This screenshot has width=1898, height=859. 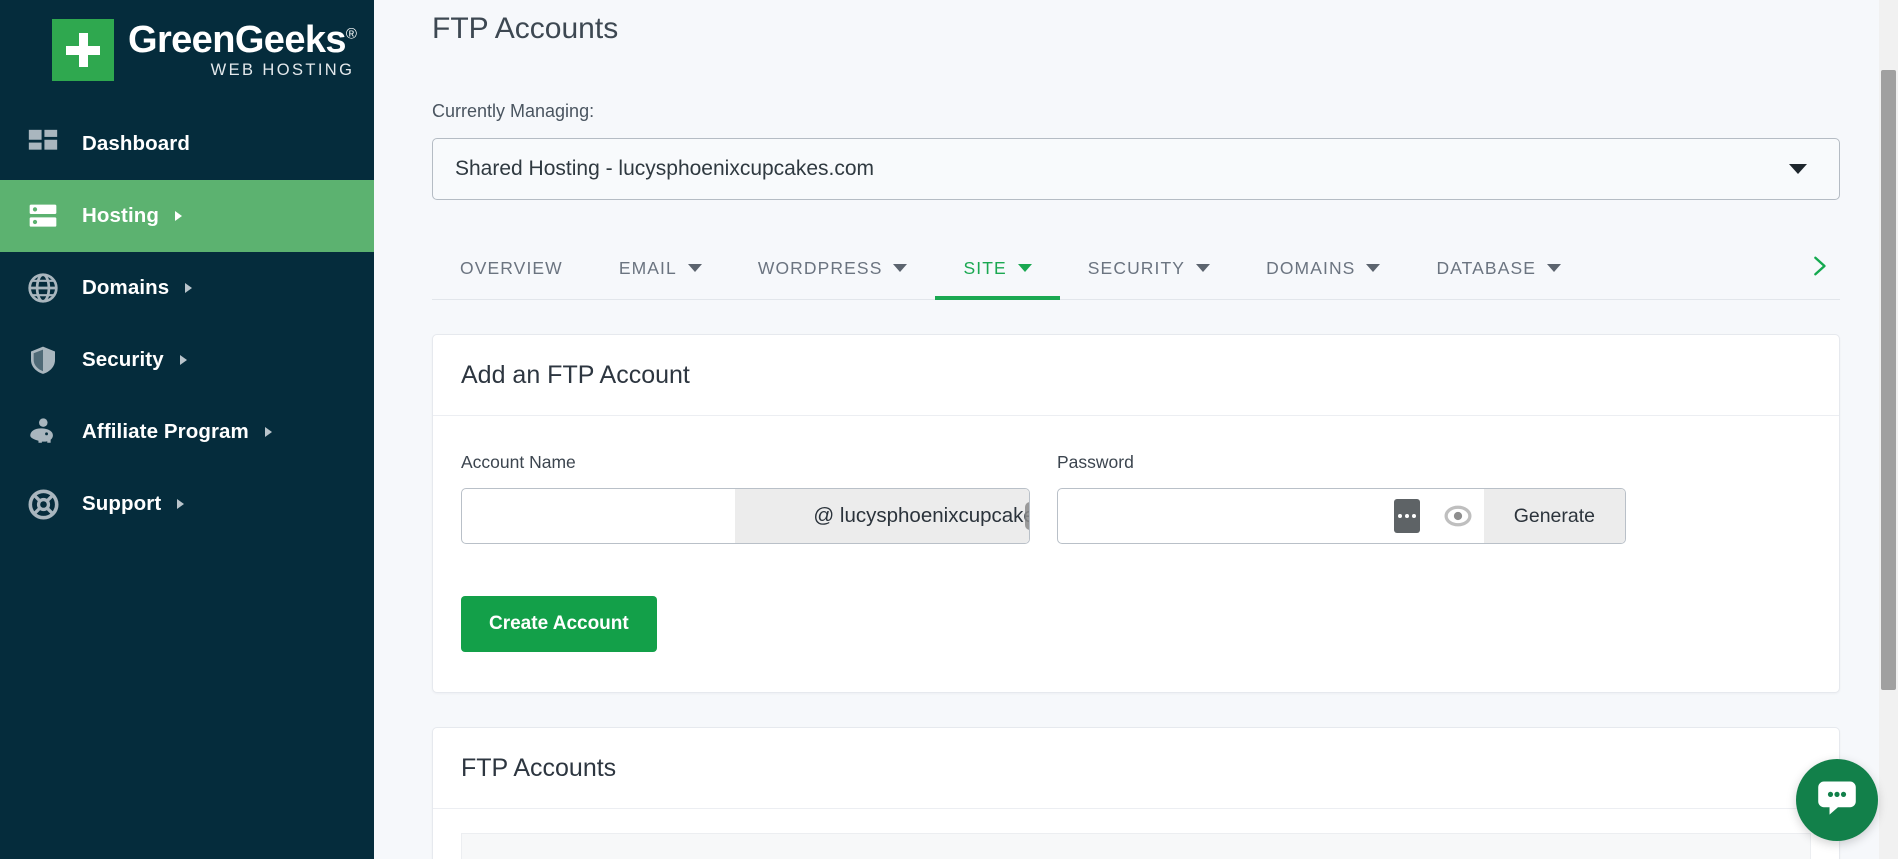 What do you see at coordinates (985, 267) in the screenshot?
I see `tab-label: SITE` at bounding box center [985, 267].